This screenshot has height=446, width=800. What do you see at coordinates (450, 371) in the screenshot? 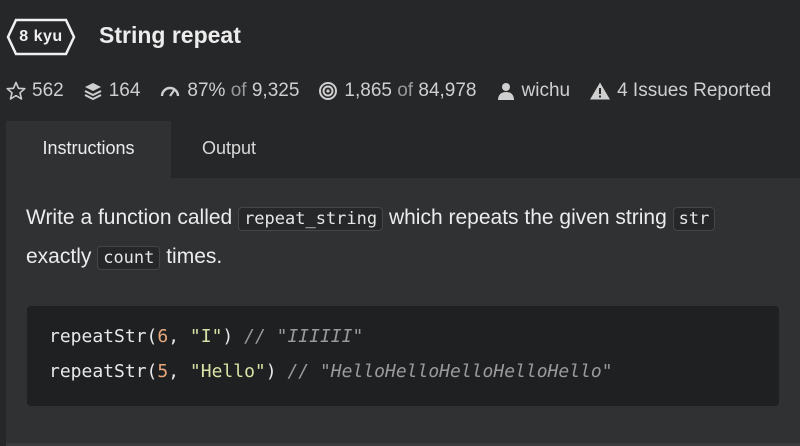
I see `code-comment: // "HelloHelloHelloHelloHello"` at bounding box center [450, 371].